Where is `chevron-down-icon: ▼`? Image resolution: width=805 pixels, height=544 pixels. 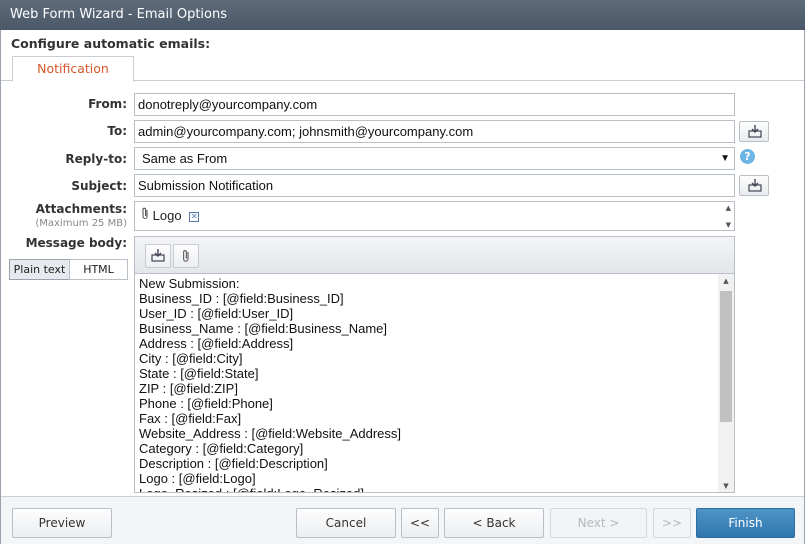 chevron-down-icon: ▼ is located at coordinates (725, 158).